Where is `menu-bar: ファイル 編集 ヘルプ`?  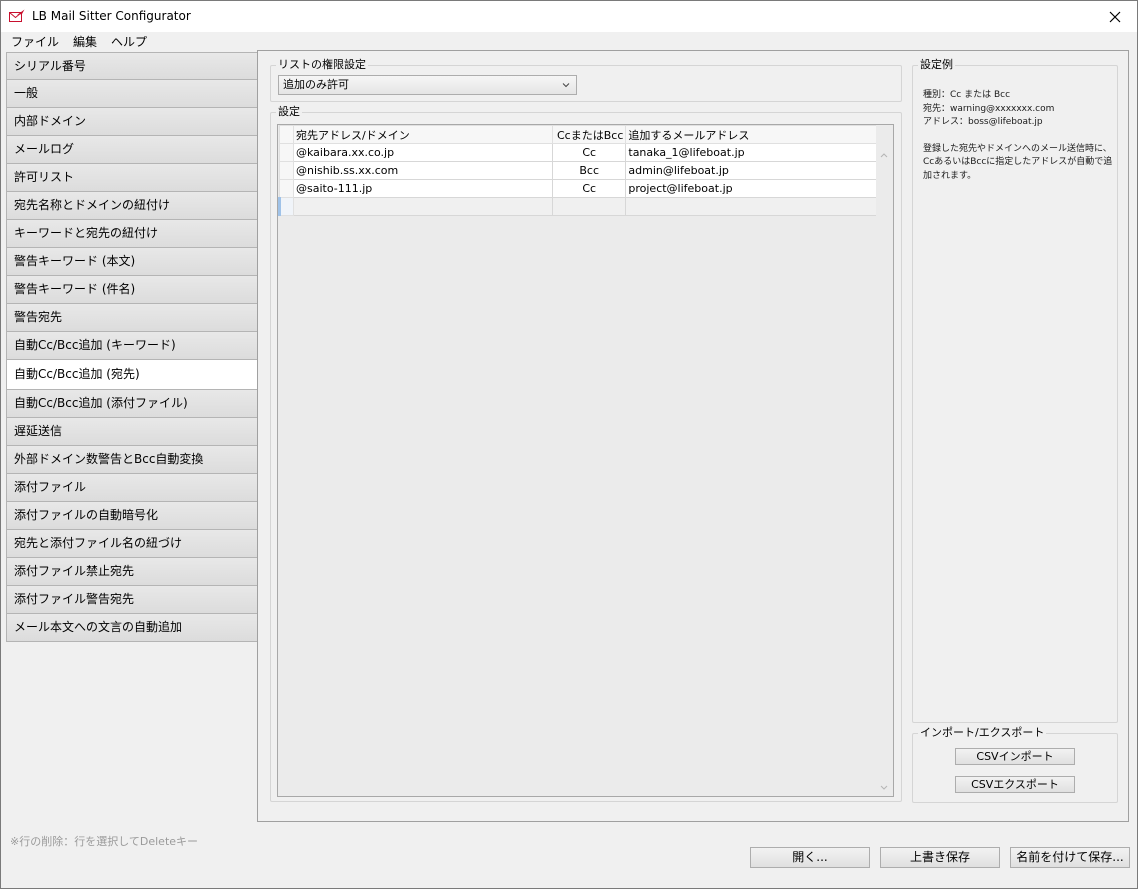 menu-bar: ファイル 編集 ヘルプ is located at coordinates (569, 41).